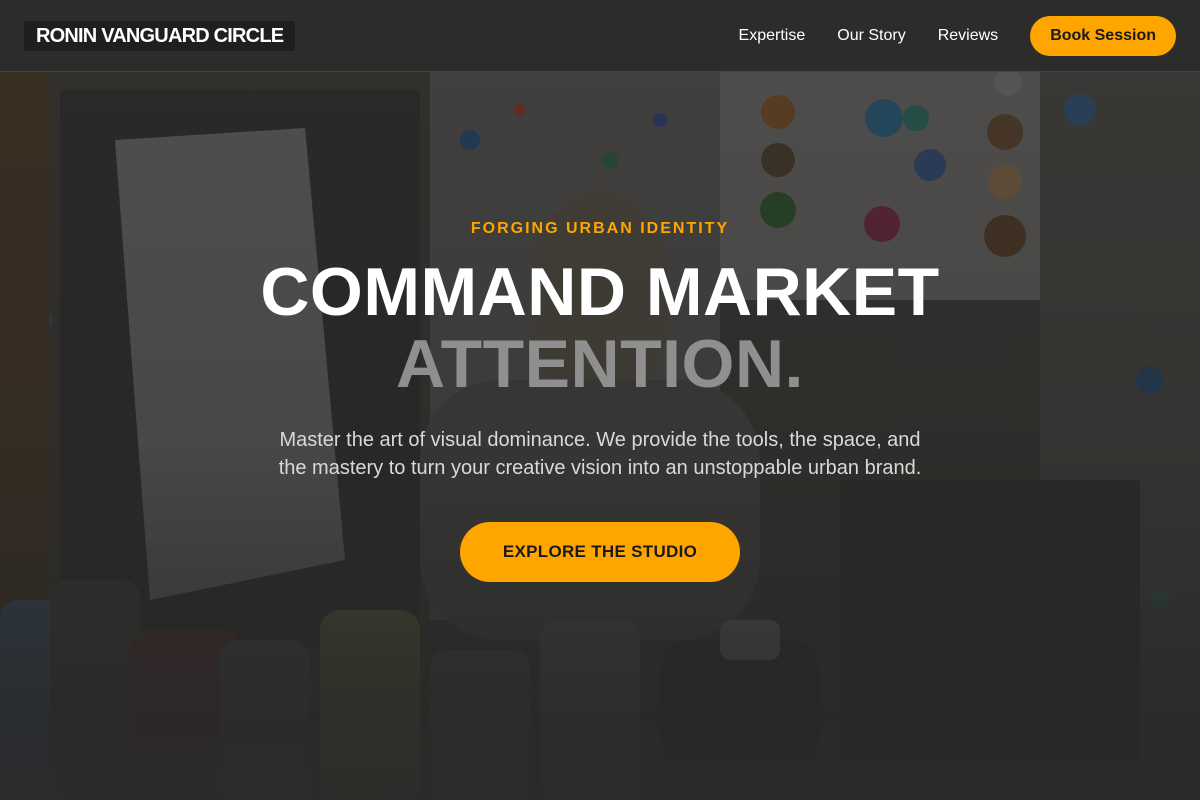  Describe the element at coordinates (600, 292) in the screenshot. I see `hero-headline-line-1: COMMAND MARKET` at that location.